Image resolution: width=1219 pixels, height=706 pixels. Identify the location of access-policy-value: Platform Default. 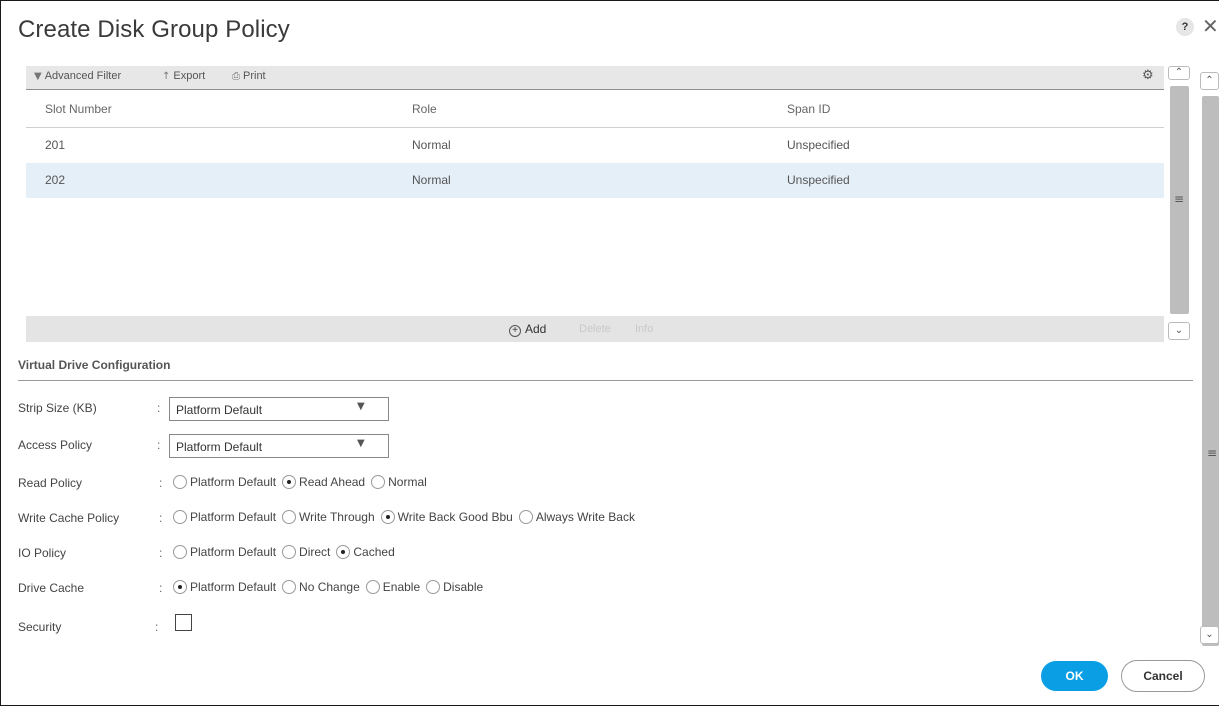
(219, 447).